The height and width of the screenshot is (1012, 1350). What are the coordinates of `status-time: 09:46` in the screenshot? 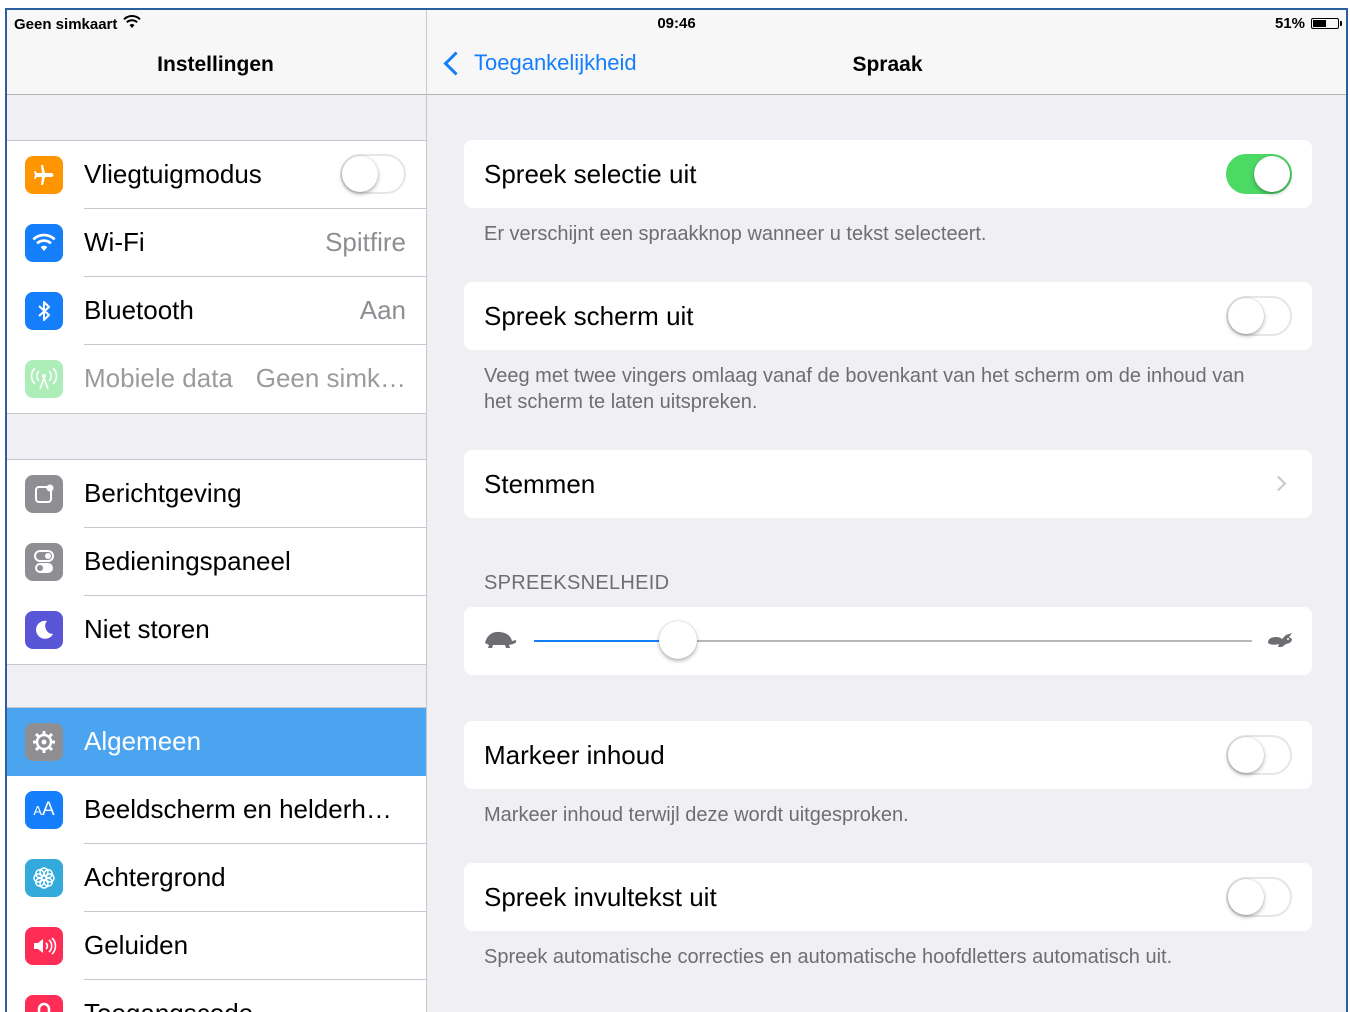 It's located at (676, 23).